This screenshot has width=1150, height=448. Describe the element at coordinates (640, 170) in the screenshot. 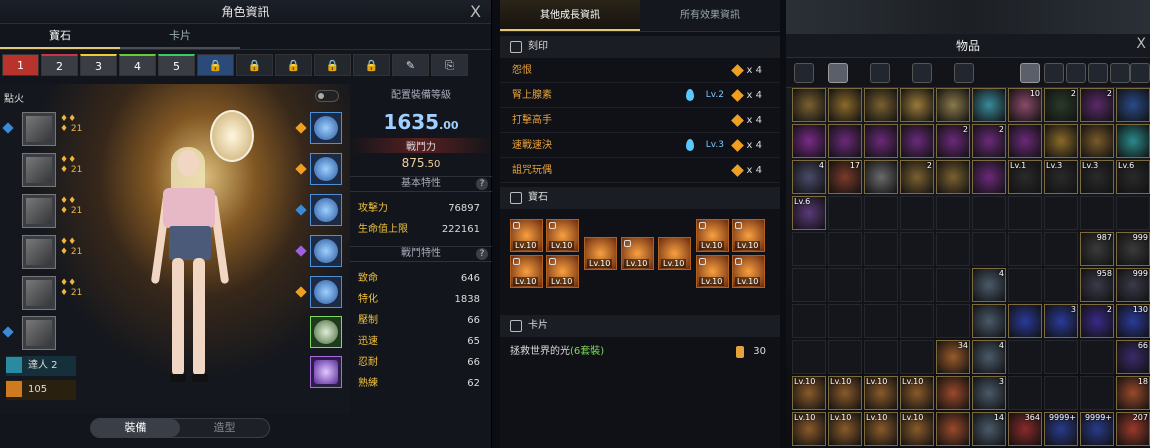

I see `engraving-row: 詛咒玩偶 x 4` at that location.